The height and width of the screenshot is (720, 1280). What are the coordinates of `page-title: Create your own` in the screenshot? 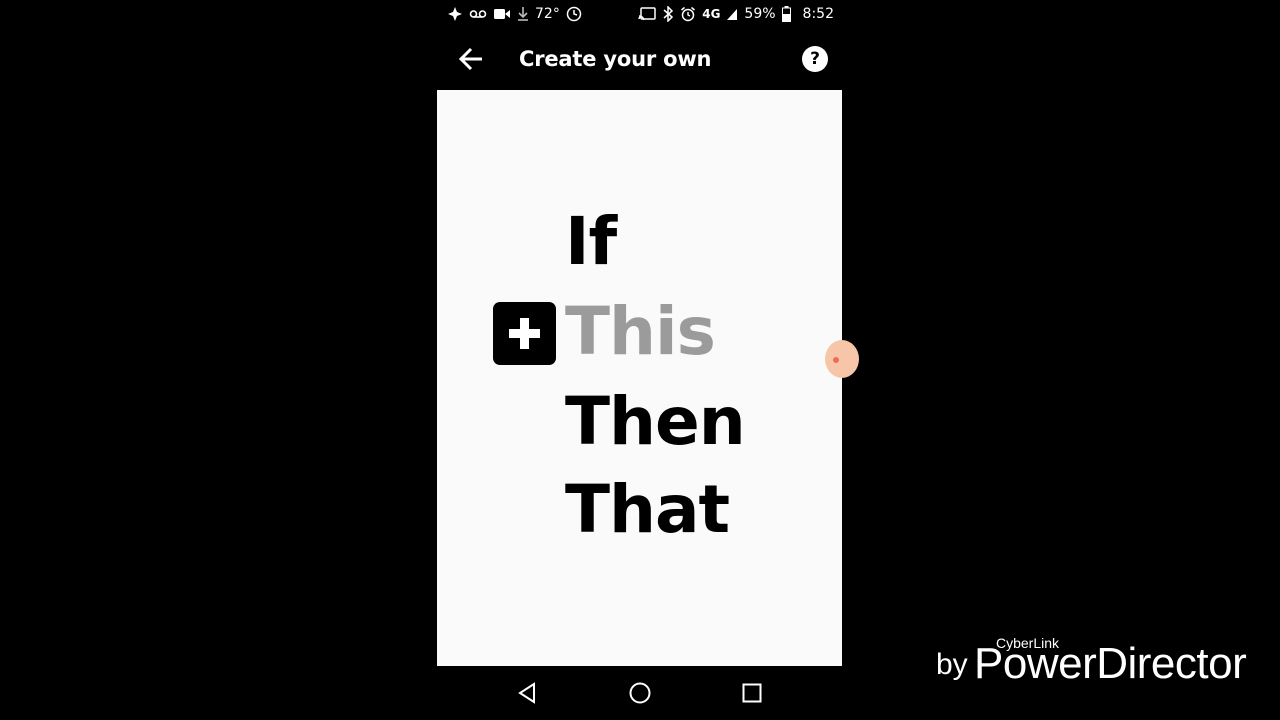 It's located at (615, 59).